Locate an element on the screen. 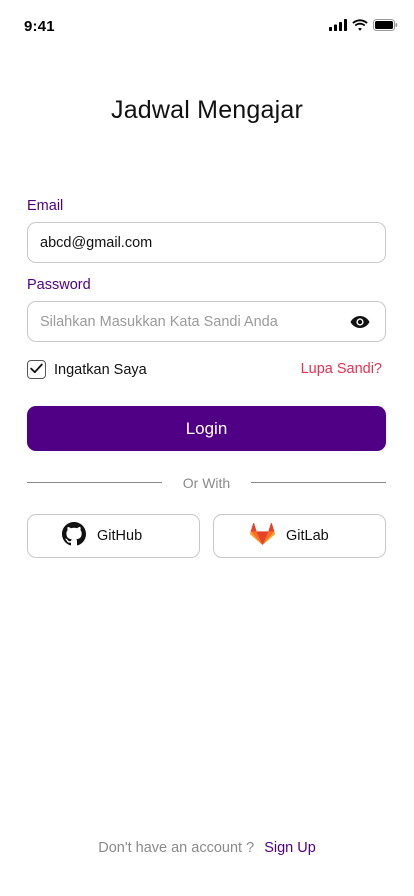  remember-me-checkbox: Ingatkan Saya is located at coordinates (87, 369).